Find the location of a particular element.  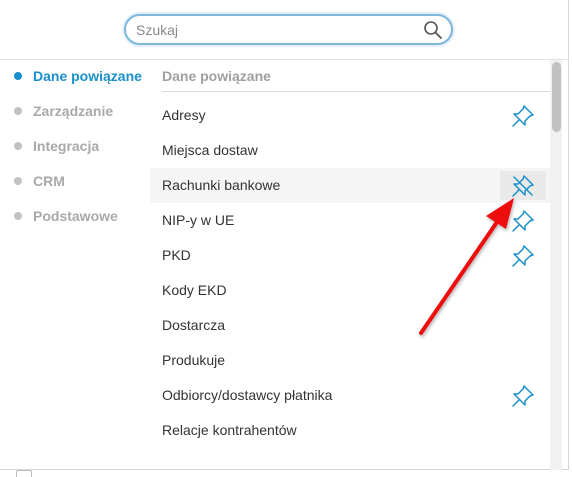

list-item: PKD is located at coordinates (350, 255).